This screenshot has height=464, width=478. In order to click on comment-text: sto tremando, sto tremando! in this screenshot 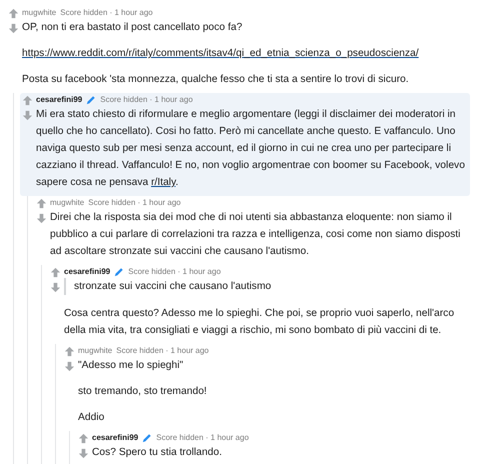, I will do `click(143, 392)`.